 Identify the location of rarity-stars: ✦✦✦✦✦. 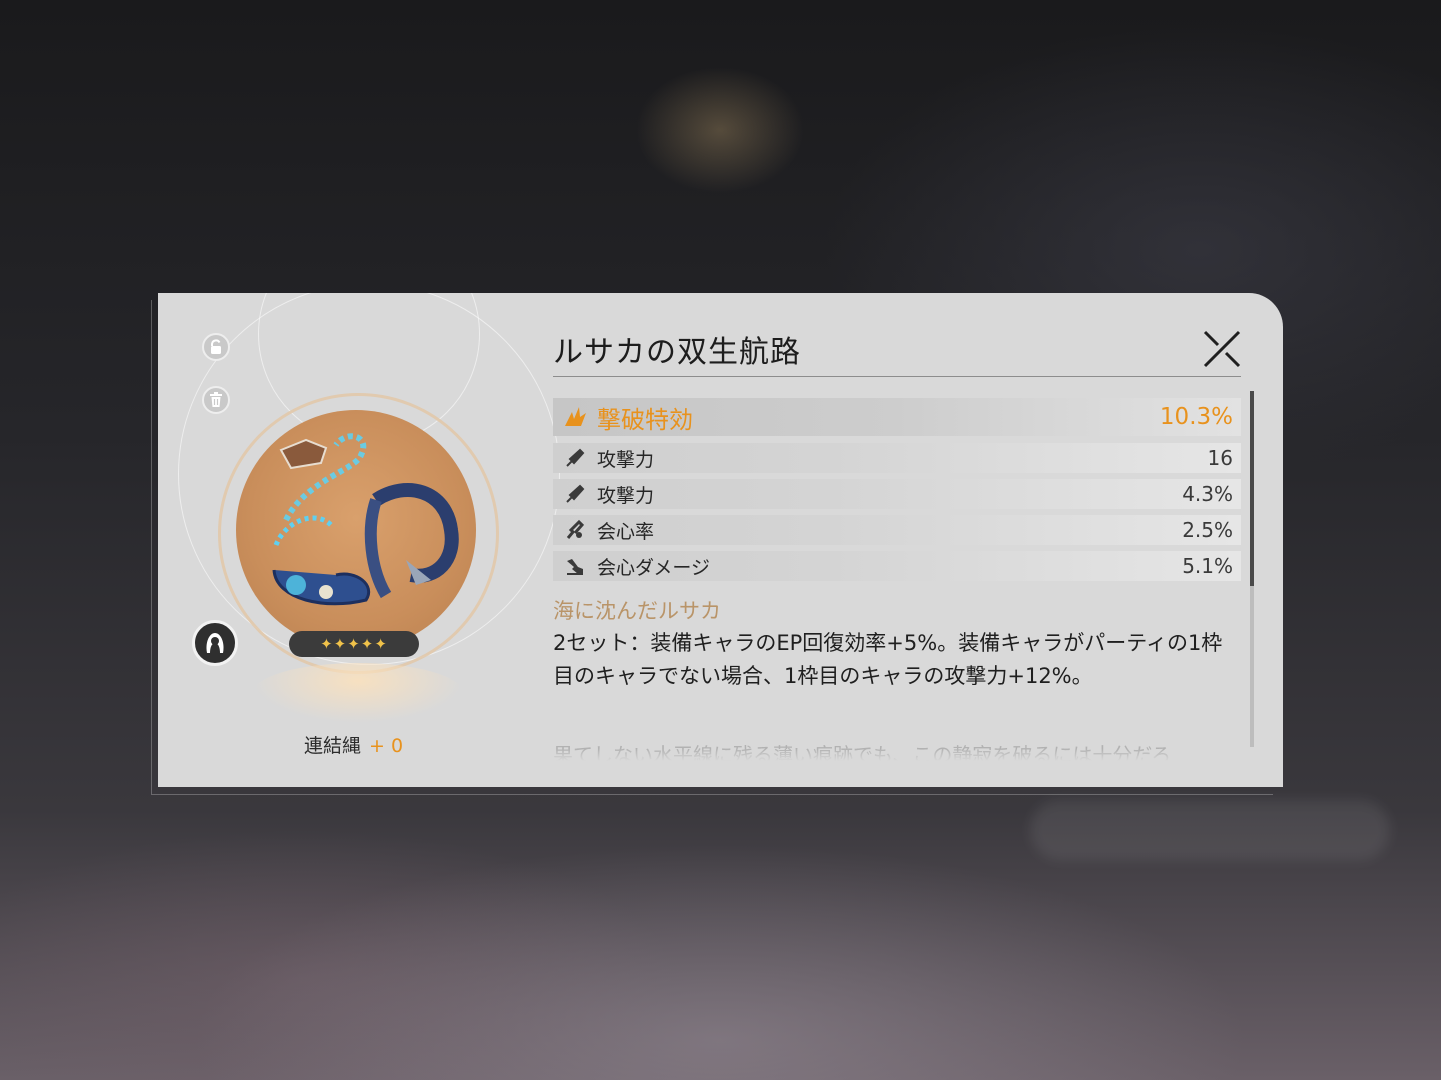
(354, 644).